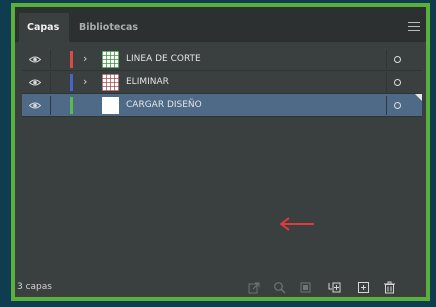  What do you see at coordinates (44, 27) in the screenshot?
I see `tab-capas: Capas` at bounding box center [44, 27].